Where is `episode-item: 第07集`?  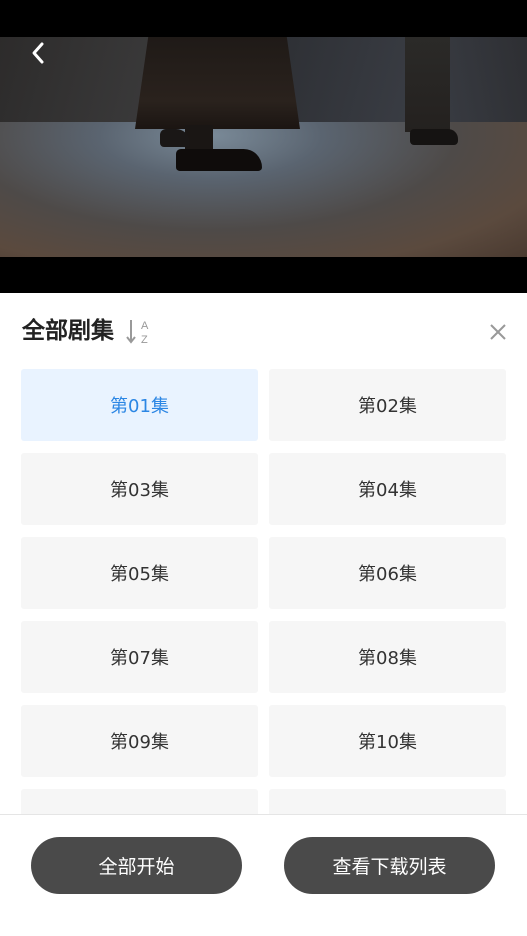 episode-item: 第07集 is located at coordinates (139, 657).